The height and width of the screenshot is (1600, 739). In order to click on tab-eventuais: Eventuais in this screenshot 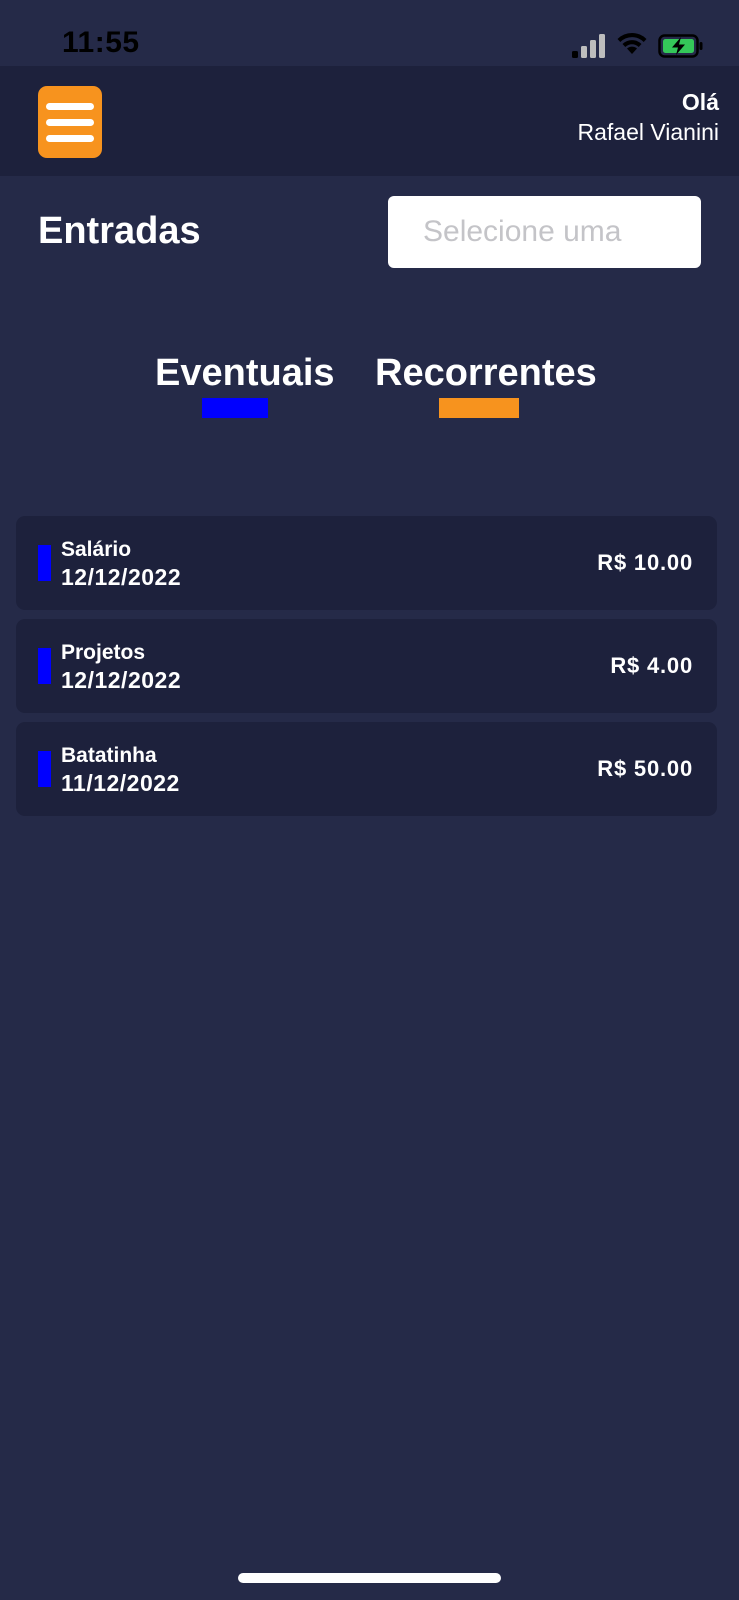, I will do `click(245, 373)`.